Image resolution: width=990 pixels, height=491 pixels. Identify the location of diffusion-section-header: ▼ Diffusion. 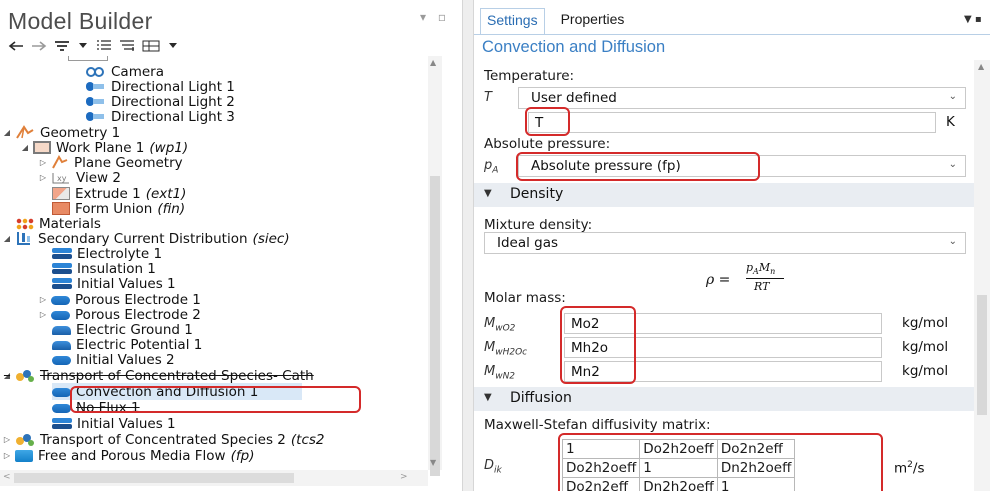
(724, 399).